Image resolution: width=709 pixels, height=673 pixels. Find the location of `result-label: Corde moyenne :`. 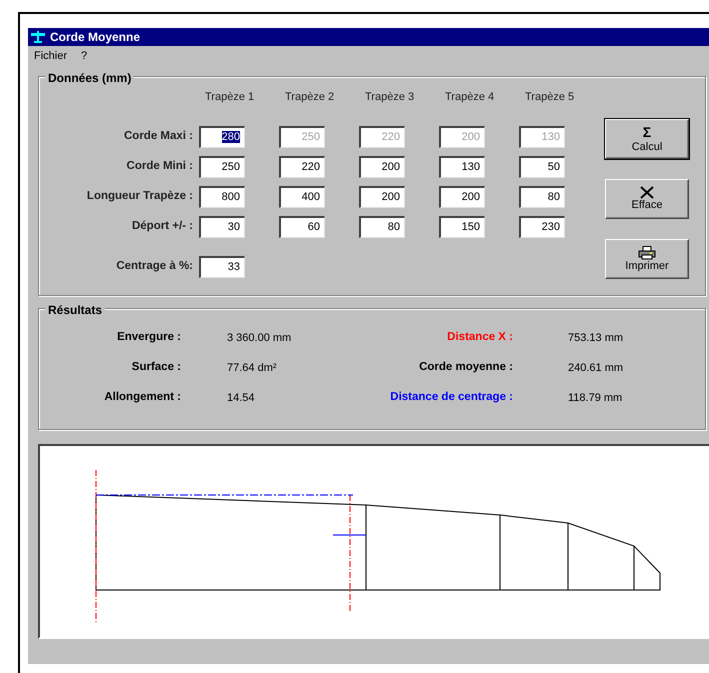

result-label: Corde moyenne : is located at coordinates (466, 367).